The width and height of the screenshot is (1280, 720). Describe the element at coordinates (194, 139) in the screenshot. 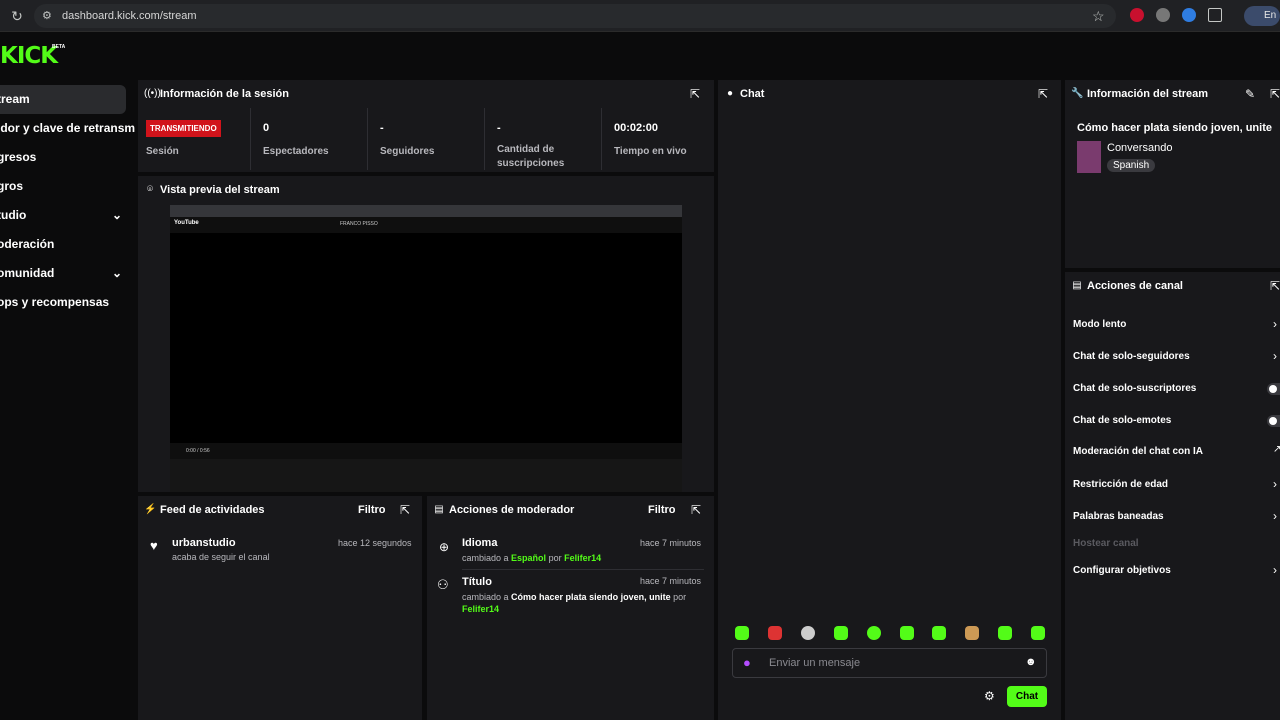

I see `session-stat: TRANSMITIENDO Sesión` at that location.